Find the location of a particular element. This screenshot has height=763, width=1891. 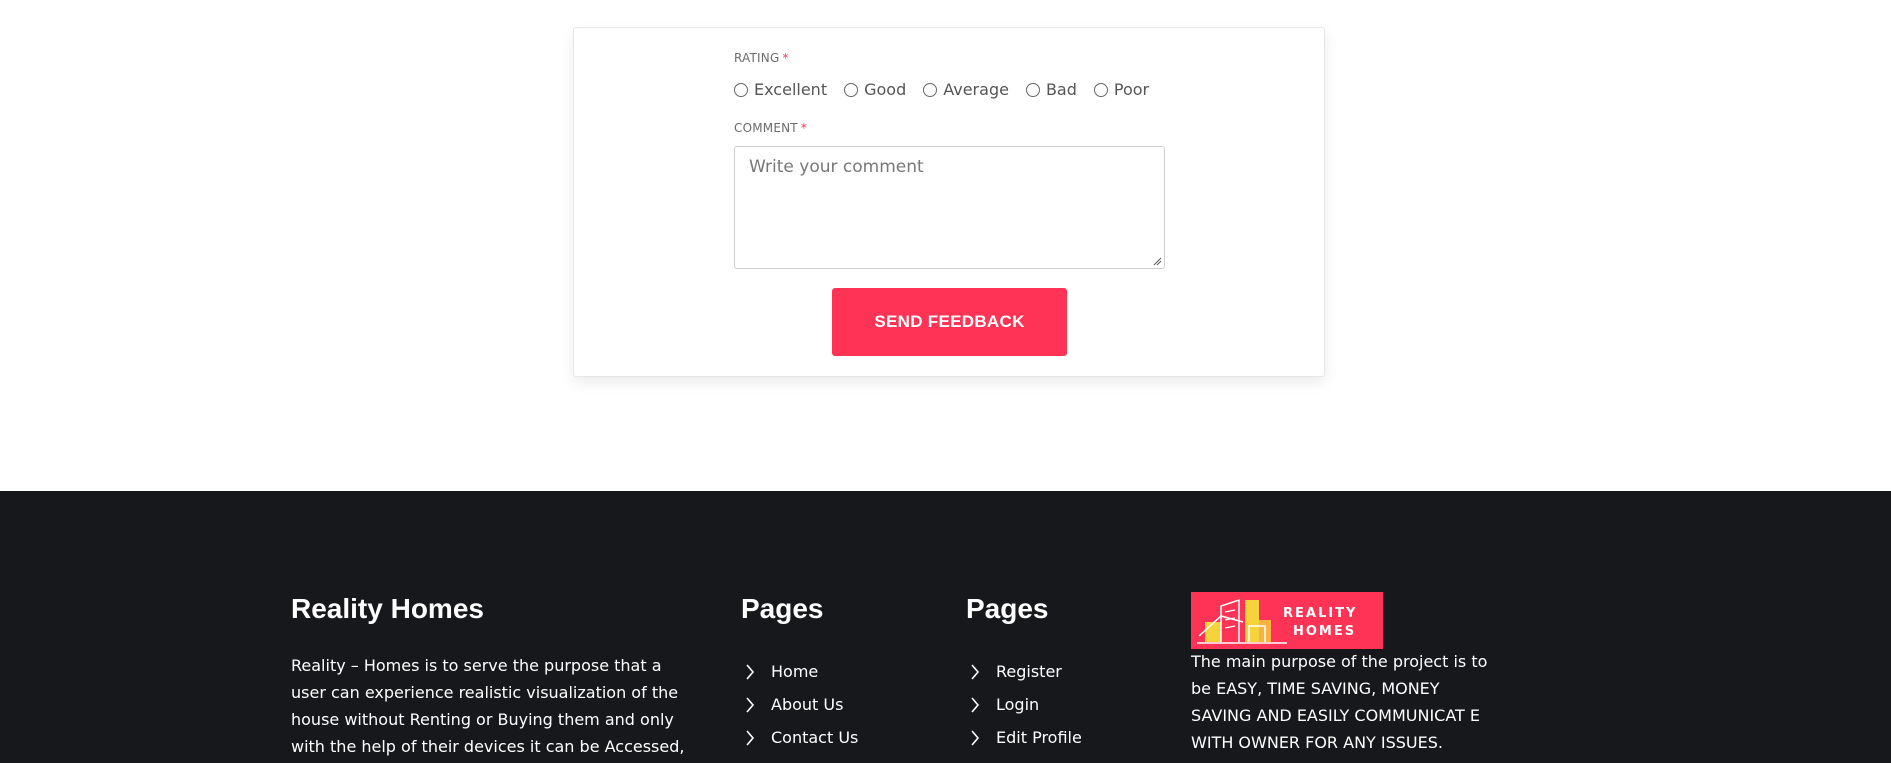

rating-option-average: Average is located at coordinates (966, 89).